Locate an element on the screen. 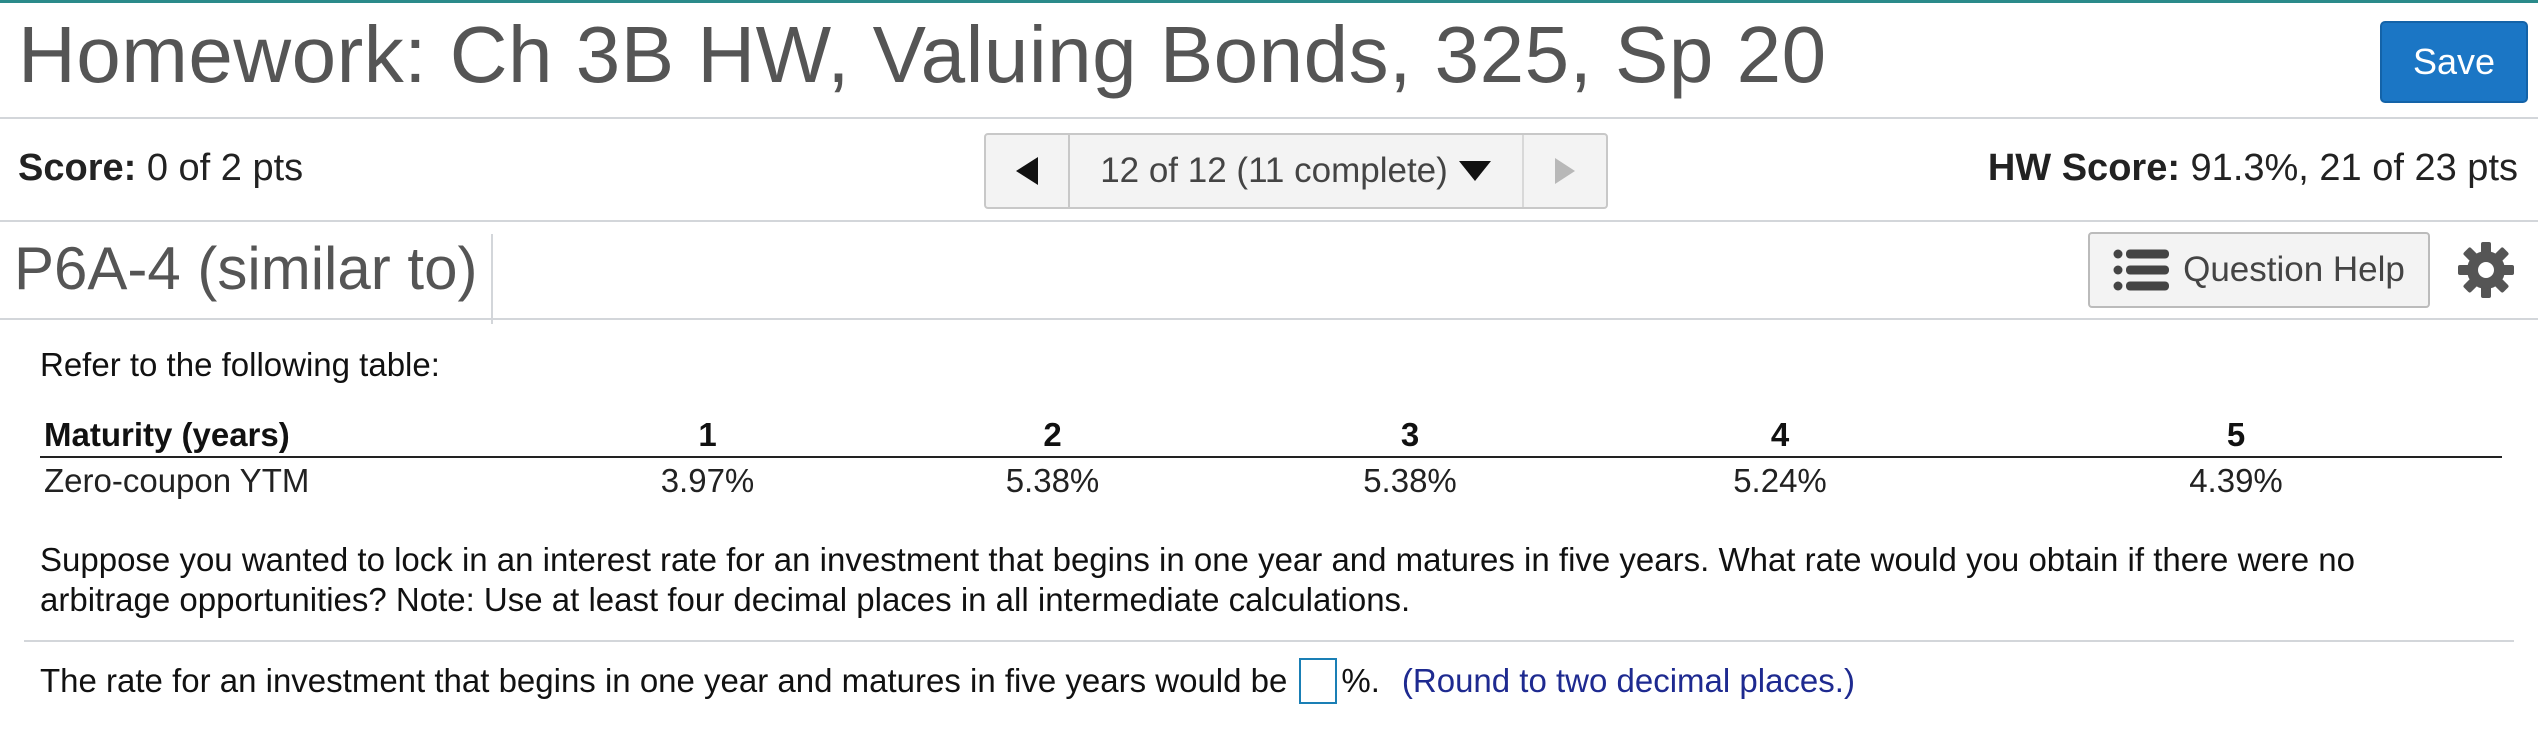 Image resolution: width=2538 pixels, height=755 pixels. question-bar: P6A-4 (similar to) Question Help is located at coordinates (1269, 273).